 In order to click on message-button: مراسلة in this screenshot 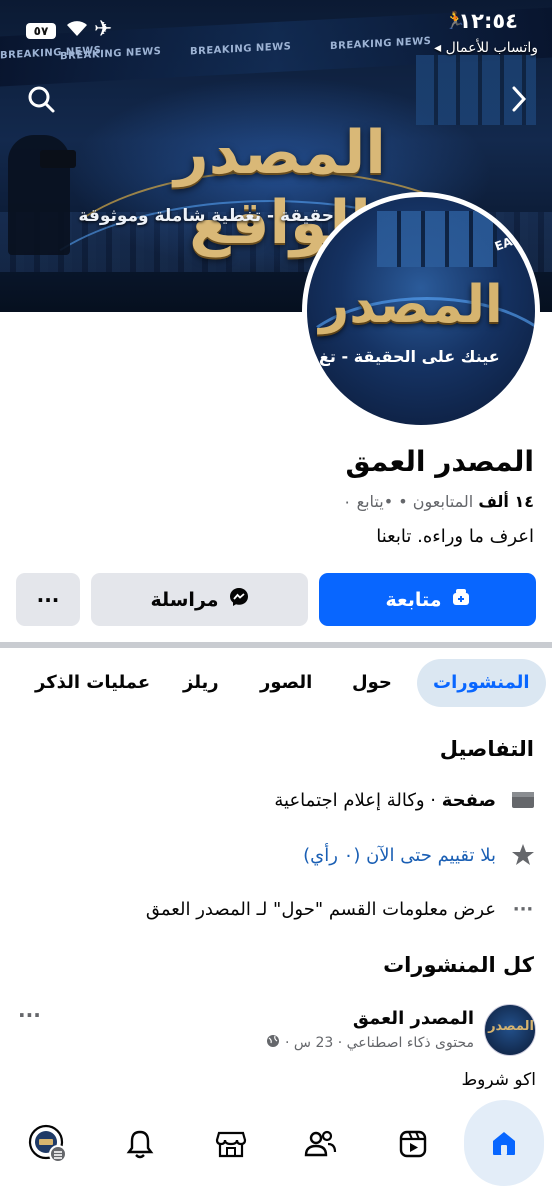, I will do `click(199, 599)`.